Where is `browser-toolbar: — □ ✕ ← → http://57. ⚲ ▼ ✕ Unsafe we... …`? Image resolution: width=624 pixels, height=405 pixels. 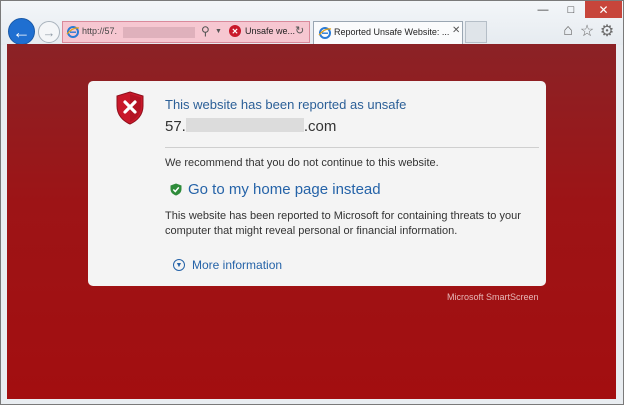 browser-toolbar: — □ ✕ ← → http://57. ⚲ ▼ ✕ Unsafe we... … is located at coordinates (312, 23).